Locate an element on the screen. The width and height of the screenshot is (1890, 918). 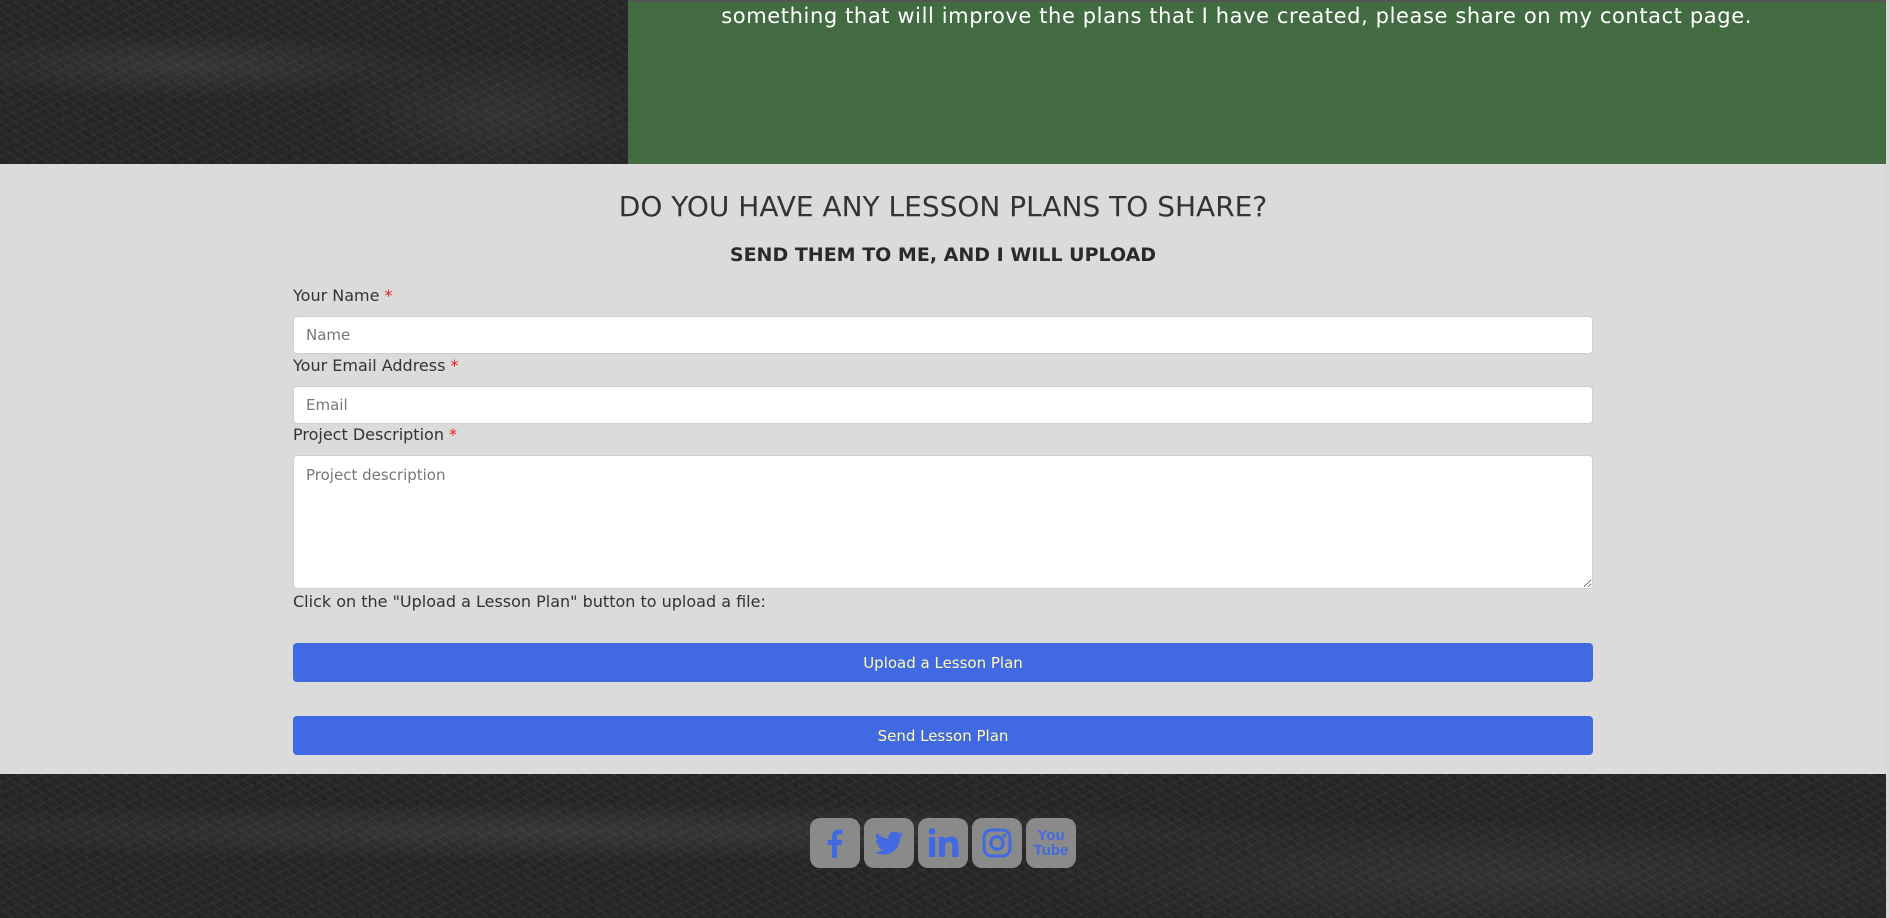
linkedin-icon is located at coordinates (943, 842).